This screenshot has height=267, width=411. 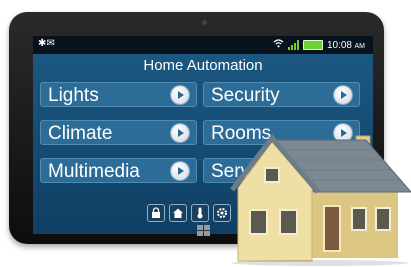 I want to click on clock-suffix: AM, so click(x=360, y=46).